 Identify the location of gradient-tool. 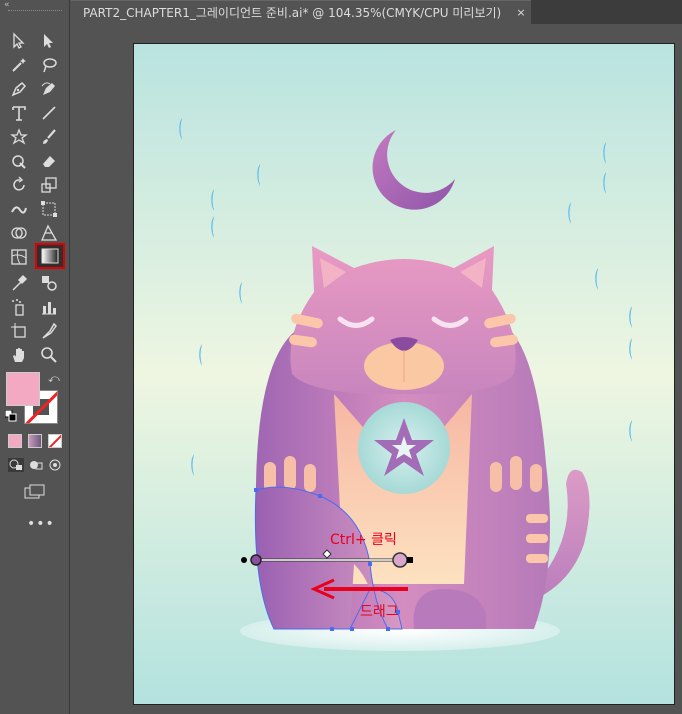
(50, 256).